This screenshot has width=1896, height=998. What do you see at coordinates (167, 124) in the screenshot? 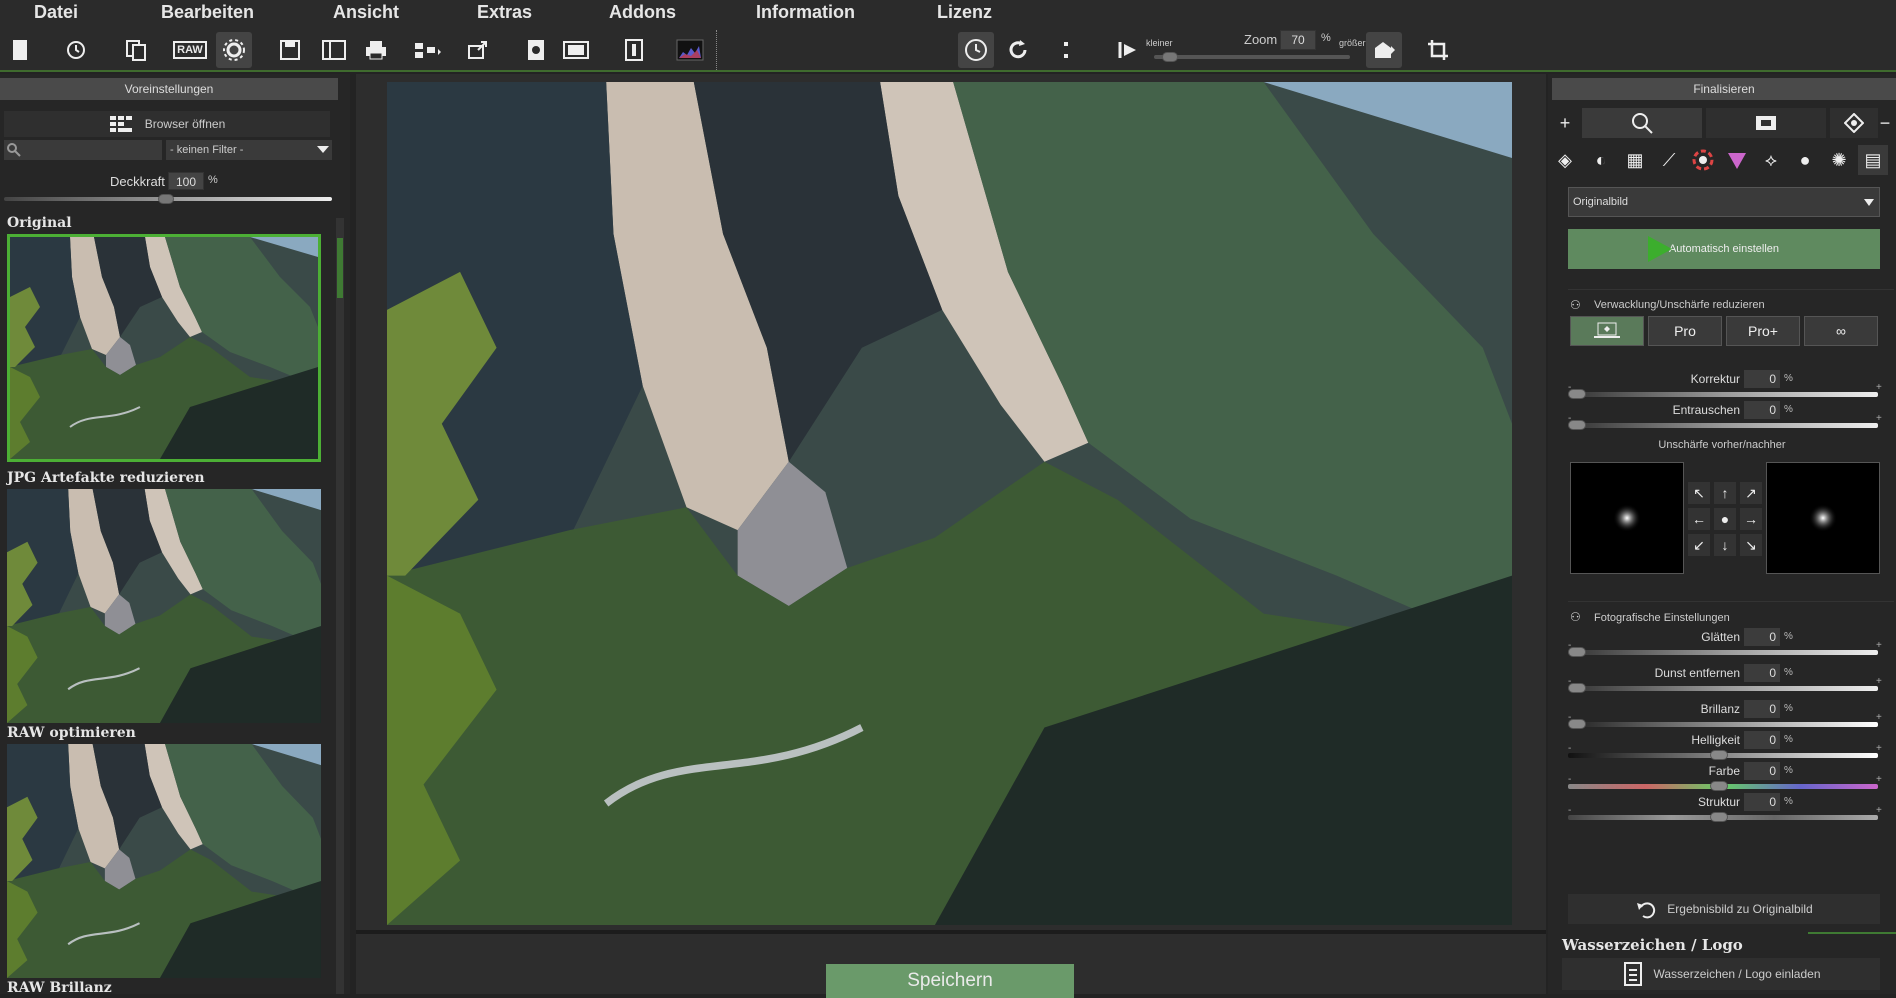
I see `browser-open-button: Browser öffnen` at bounding box center [167, 124].